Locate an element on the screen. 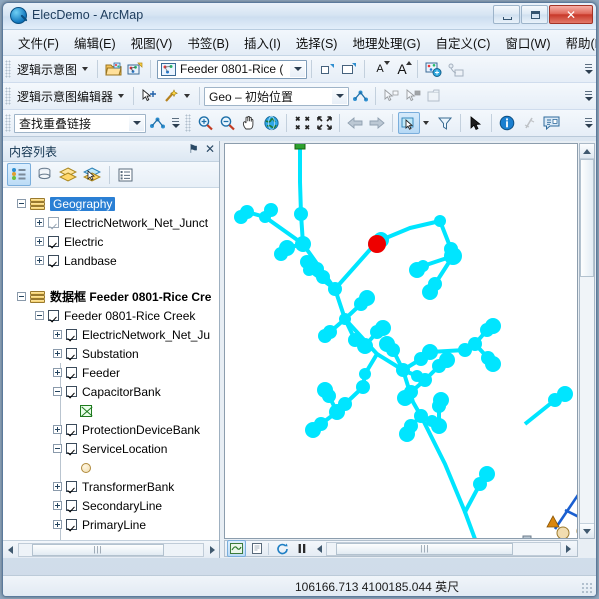 The height and width of the screenshot is (599, 599). previous-extent-icon is located at coordinates (355, 123).